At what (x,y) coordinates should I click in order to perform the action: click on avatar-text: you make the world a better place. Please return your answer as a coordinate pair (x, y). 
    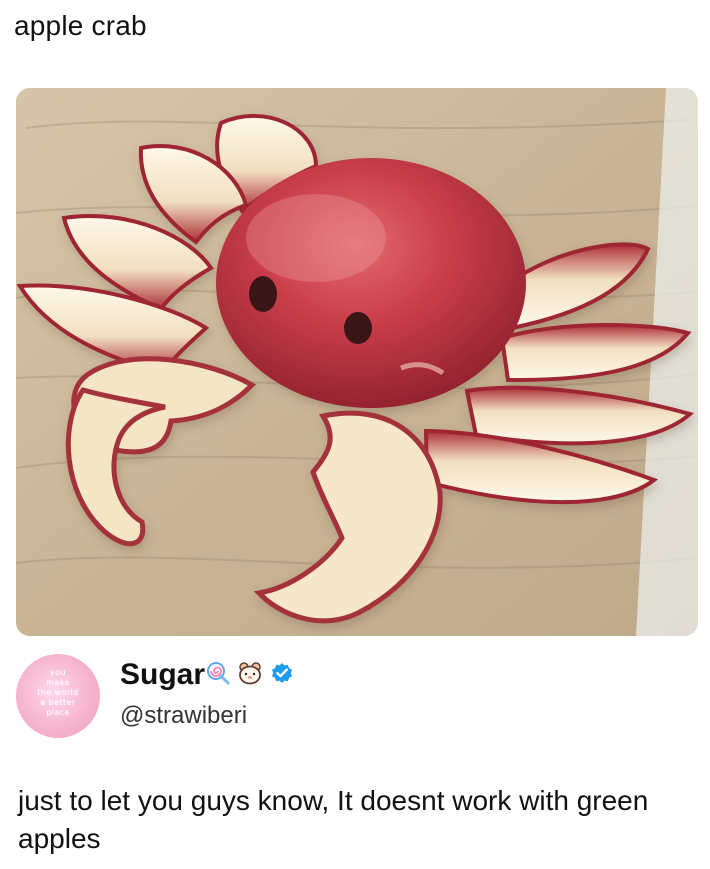
    Looking at the image, I should click on (58, 693).